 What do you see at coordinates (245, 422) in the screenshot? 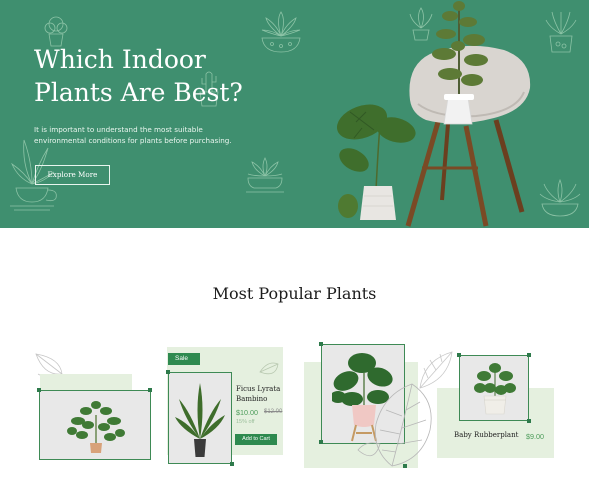
I see `discount-label: 15% off` at bounding box center [245, 422].